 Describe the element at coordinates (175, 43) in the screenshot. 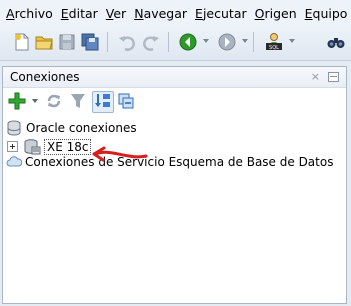

I see `main-toolbar: SQL` at that location.